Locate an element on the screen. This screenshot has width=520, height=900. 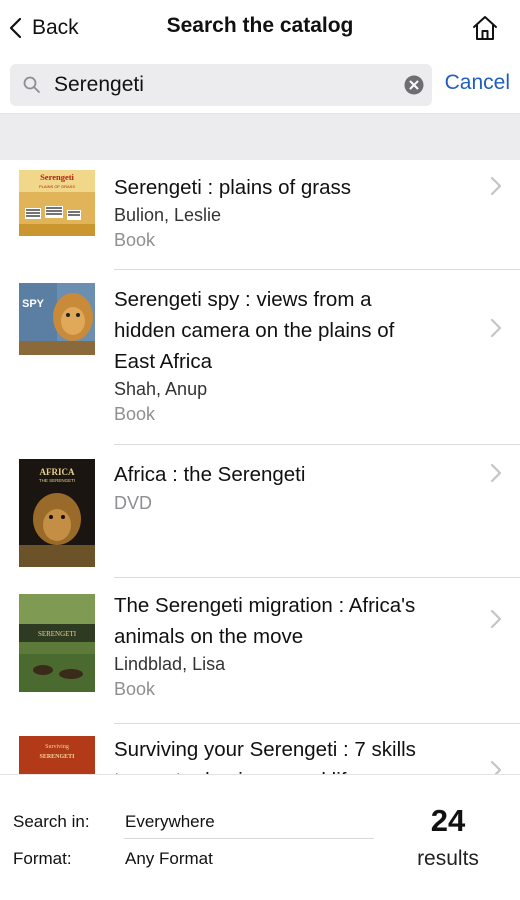
dvd-cover-image: AFRICA THE SERENGETI is located at coordinates (57, 513).